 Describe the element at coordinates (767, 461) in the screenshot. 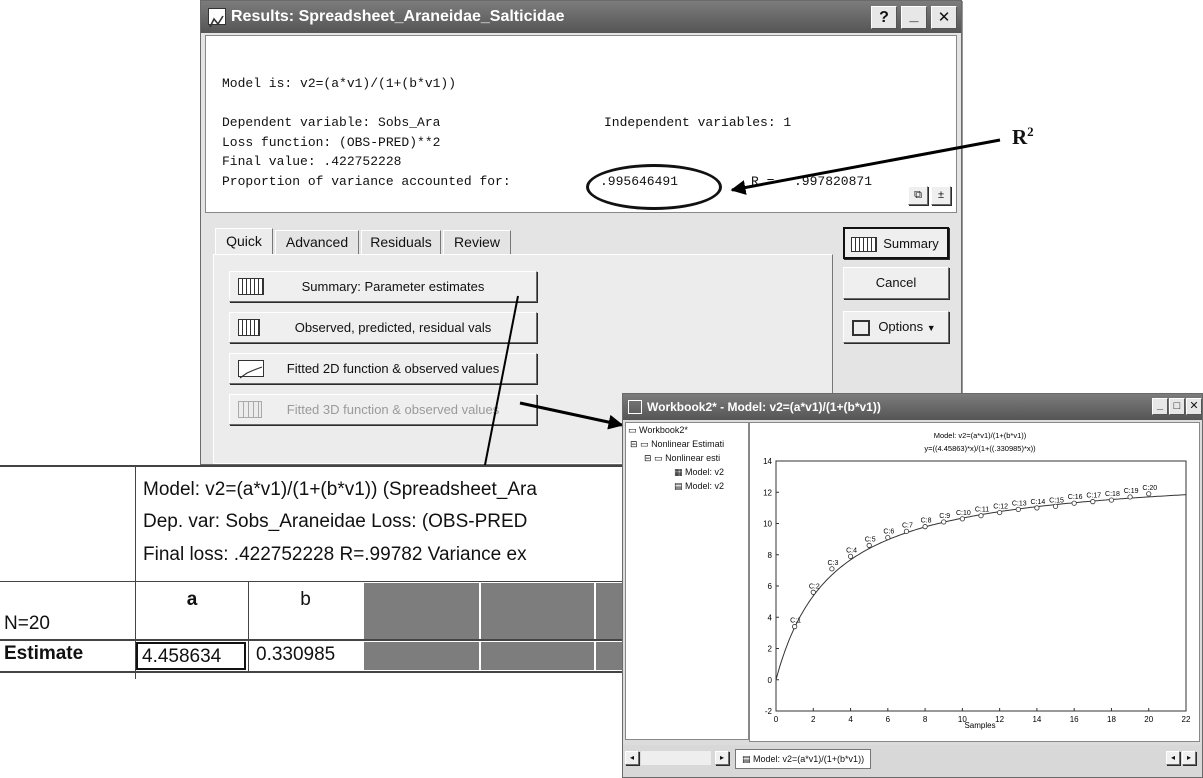

I see `y-tick-label: 14` at that location.